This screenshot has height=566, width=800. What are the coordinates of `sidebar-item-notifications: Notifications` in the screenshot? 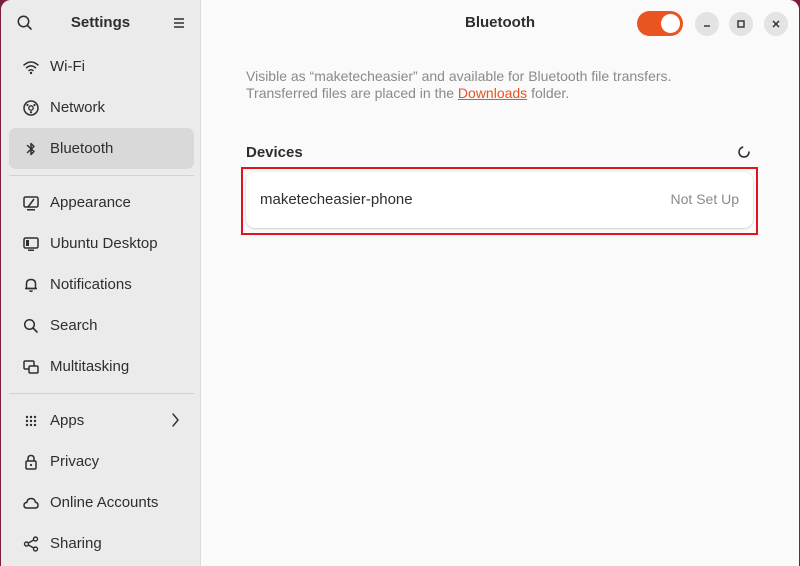 It's located at (101, 284).